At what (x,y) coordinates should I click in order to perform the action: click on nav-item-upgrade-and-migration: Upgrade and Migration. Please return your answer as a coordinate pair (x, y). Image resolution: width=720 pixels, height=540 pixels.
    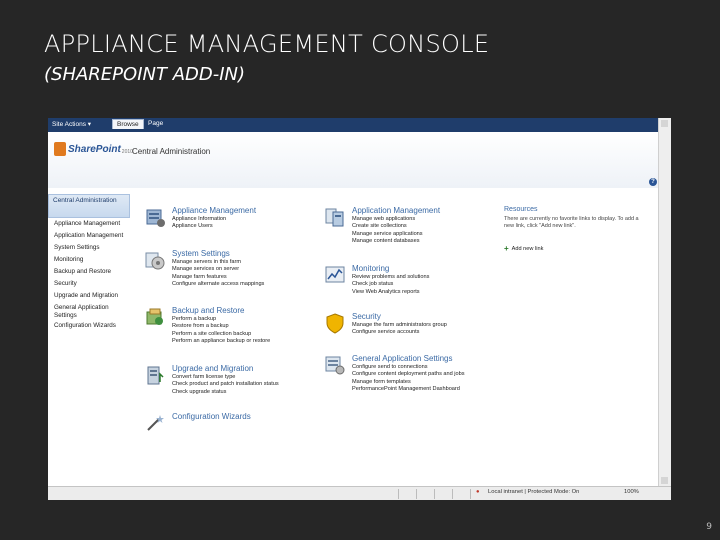
    Looking at the image, I should click on (89, 296).